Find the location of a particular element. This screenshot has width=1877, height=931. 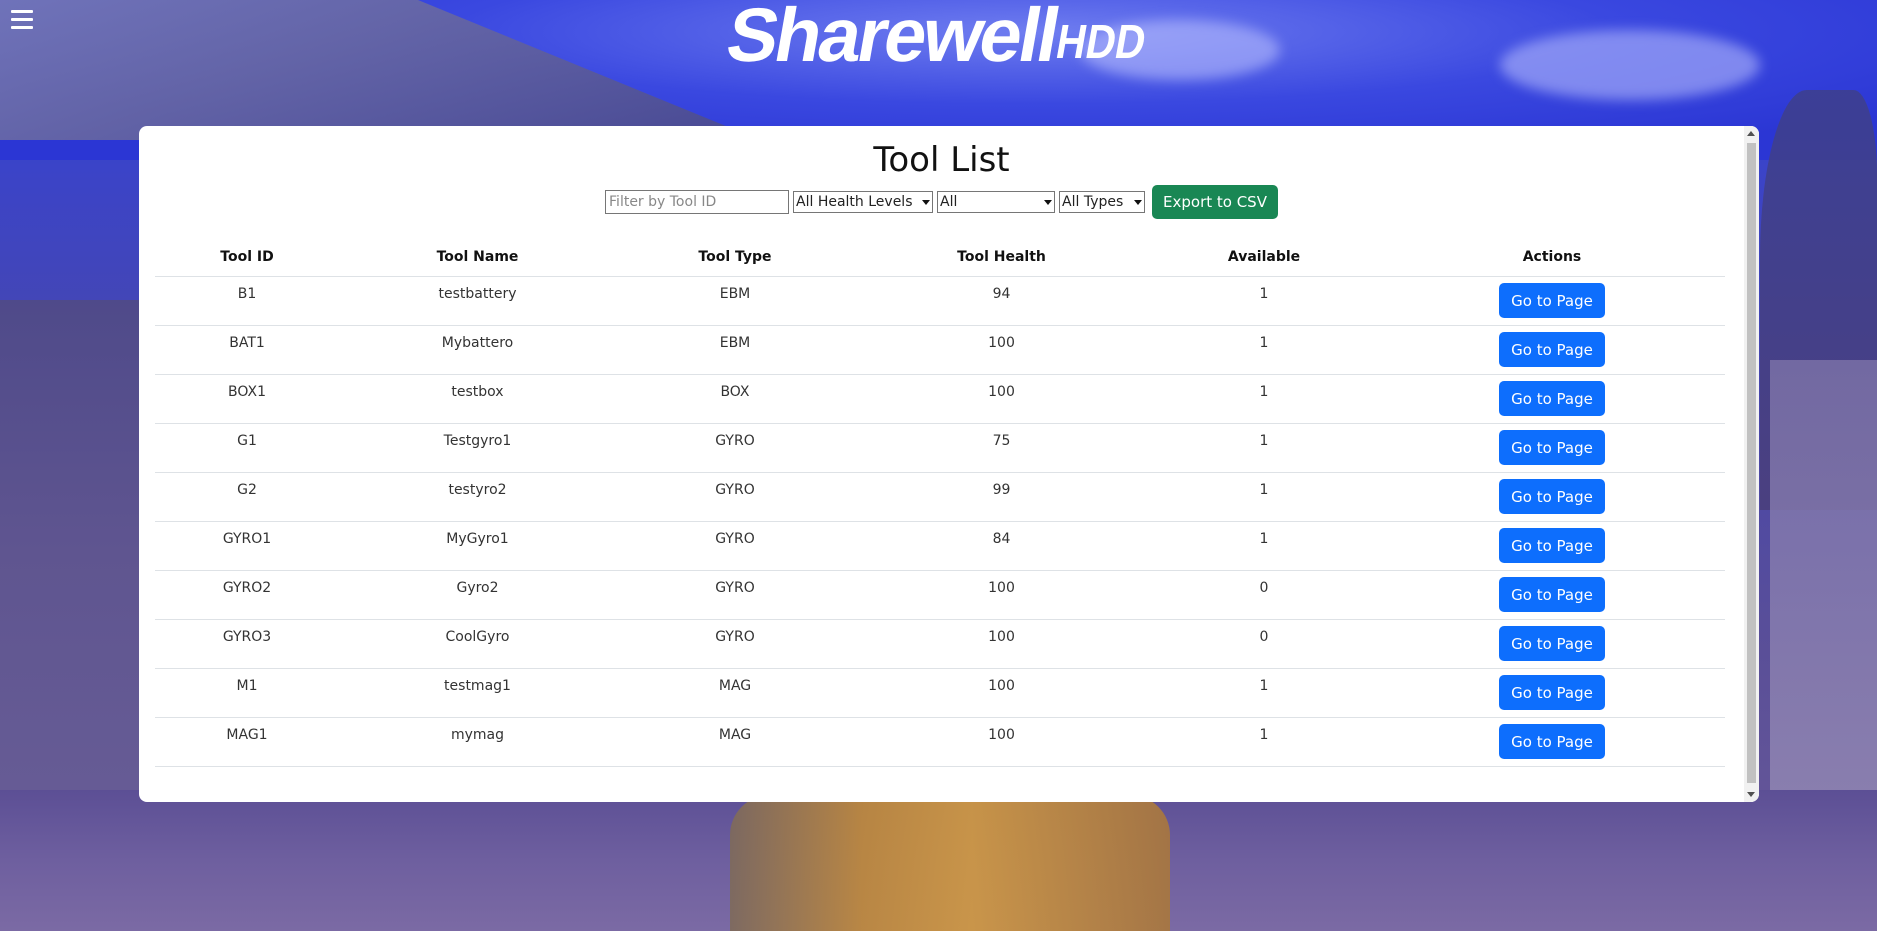

scroll-up-arrow-icon is located at coordinates (1751, 133).